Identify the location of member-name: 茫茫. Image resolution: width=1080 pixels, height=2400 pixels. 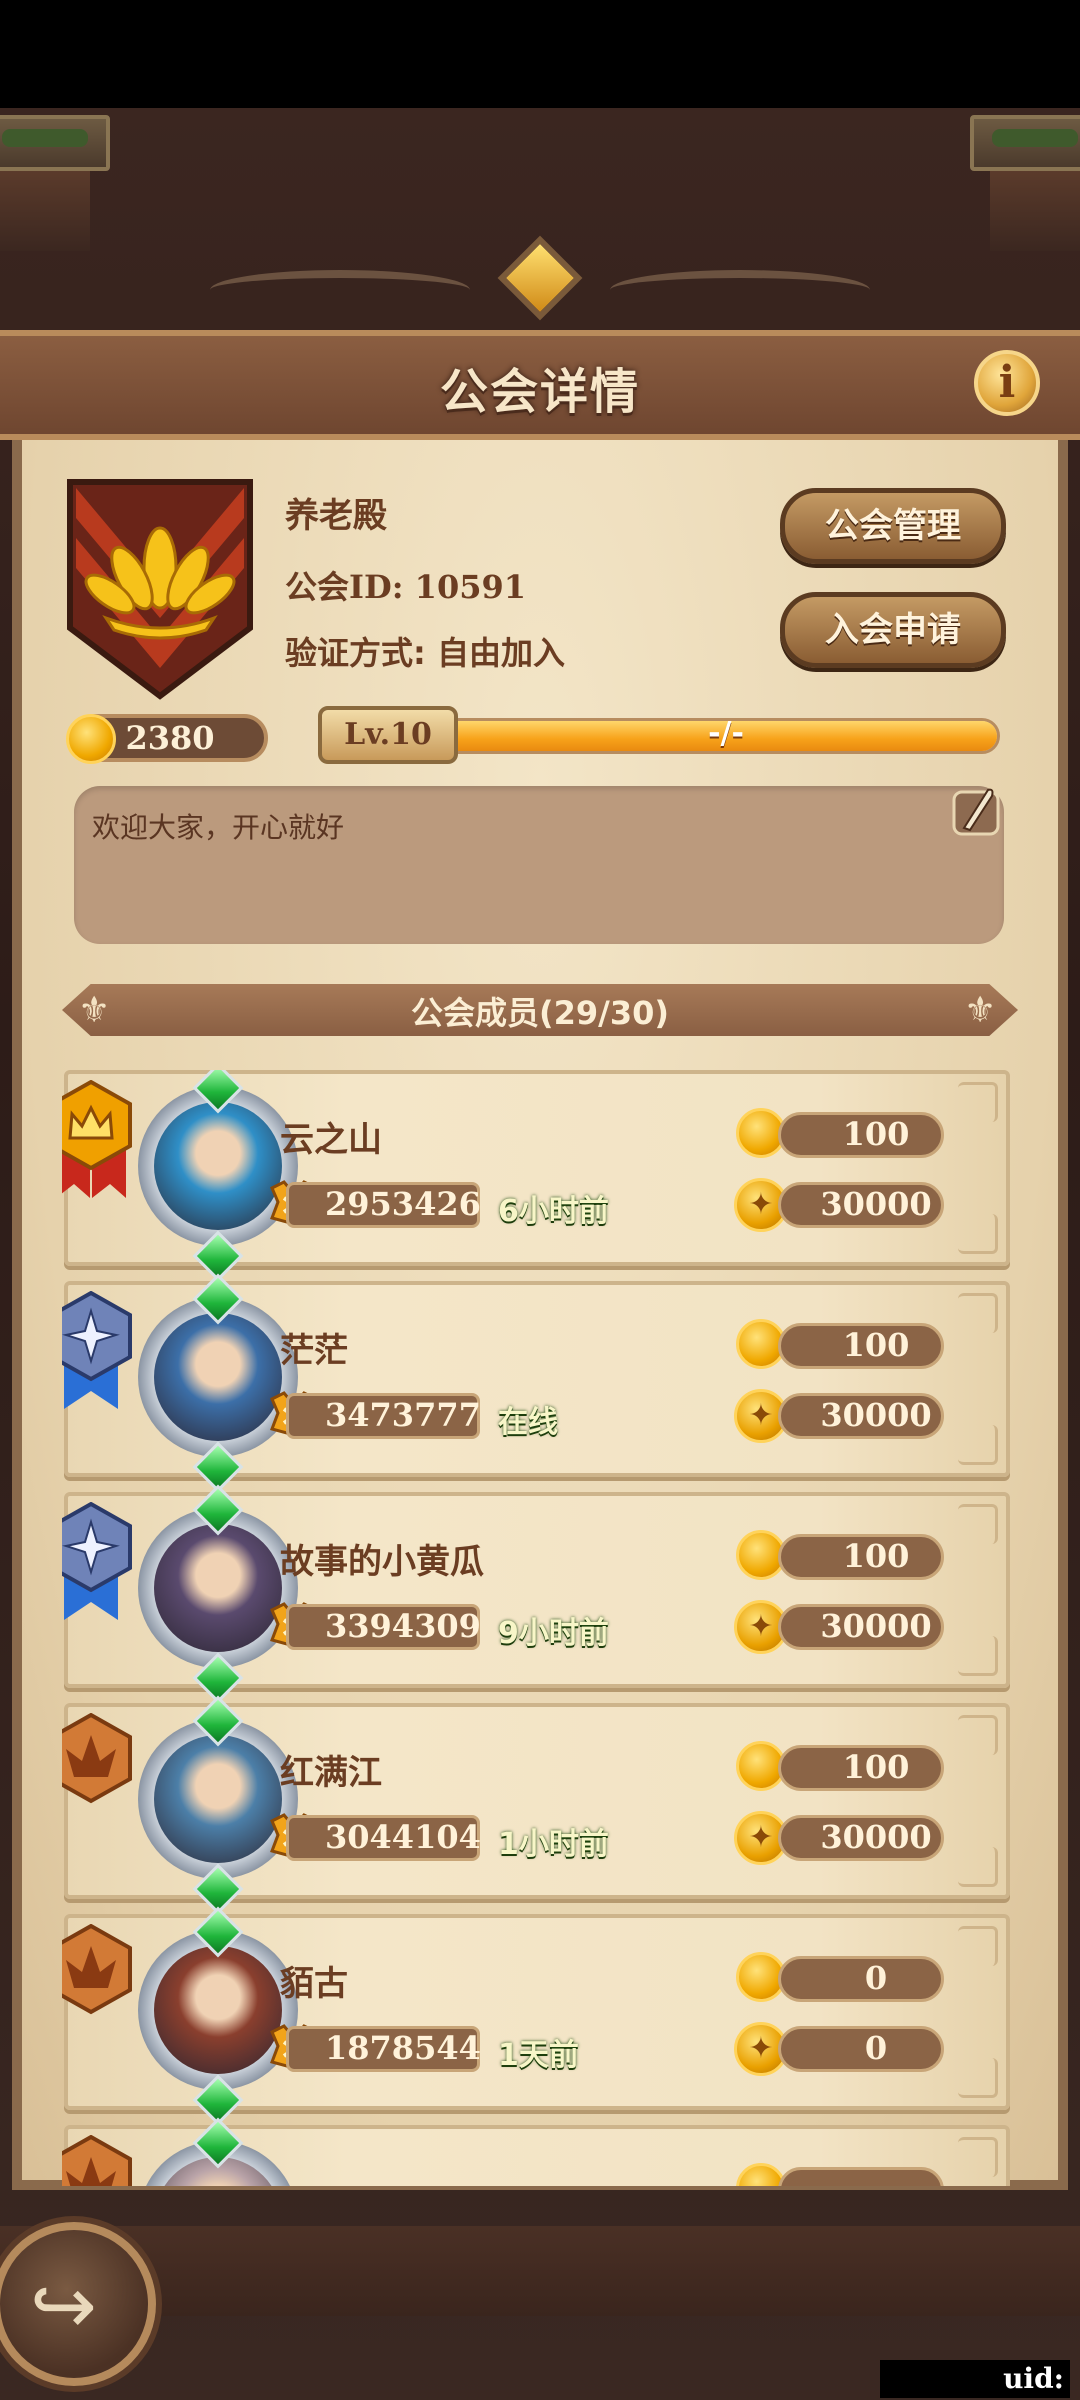
(314, 1351).